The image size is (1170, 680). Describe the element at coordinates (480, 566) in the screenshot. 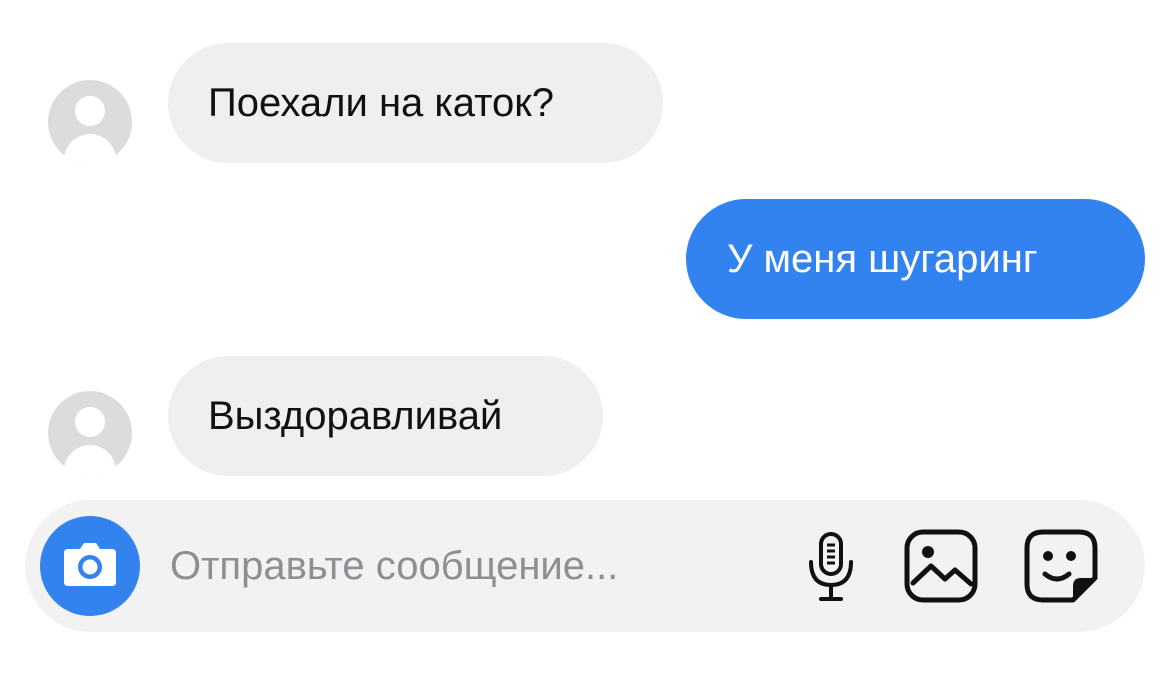

I see `message-input` at that location.